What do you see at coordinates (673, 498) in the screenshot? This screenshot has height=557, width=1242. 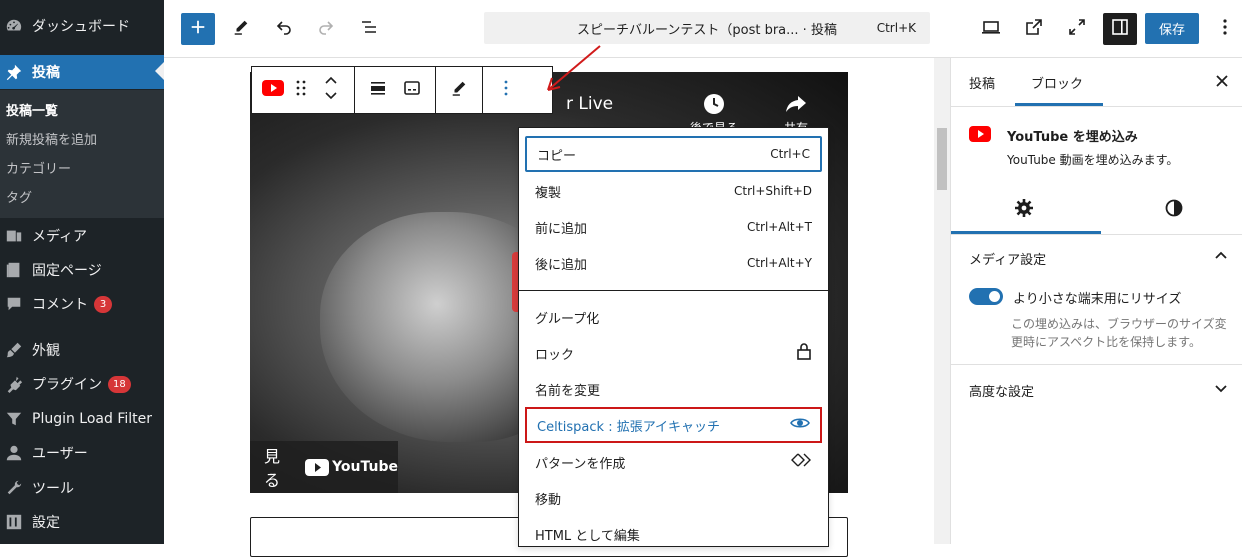 I see `menu-item-move: 移動` at bounding box center [673, 498].